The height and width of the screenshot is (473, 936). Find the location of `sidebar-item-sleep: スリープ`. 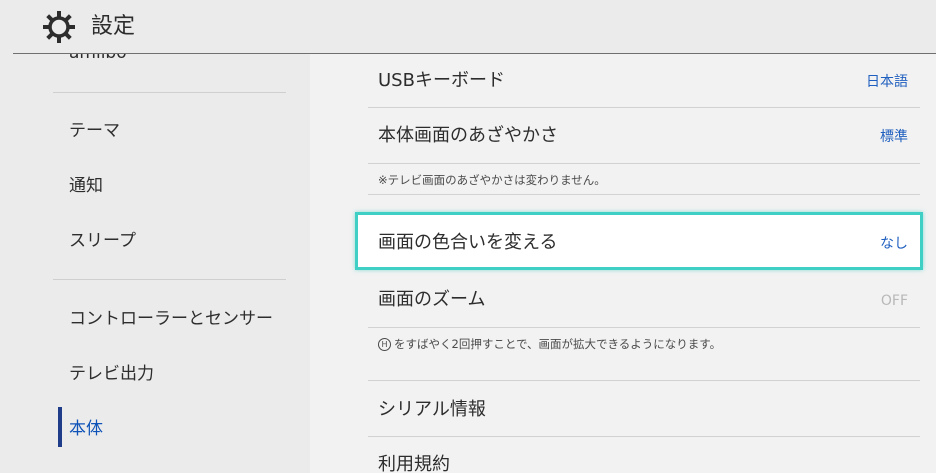

sidebar-item-sleep: スリープ is located at coordinates (102, 241).